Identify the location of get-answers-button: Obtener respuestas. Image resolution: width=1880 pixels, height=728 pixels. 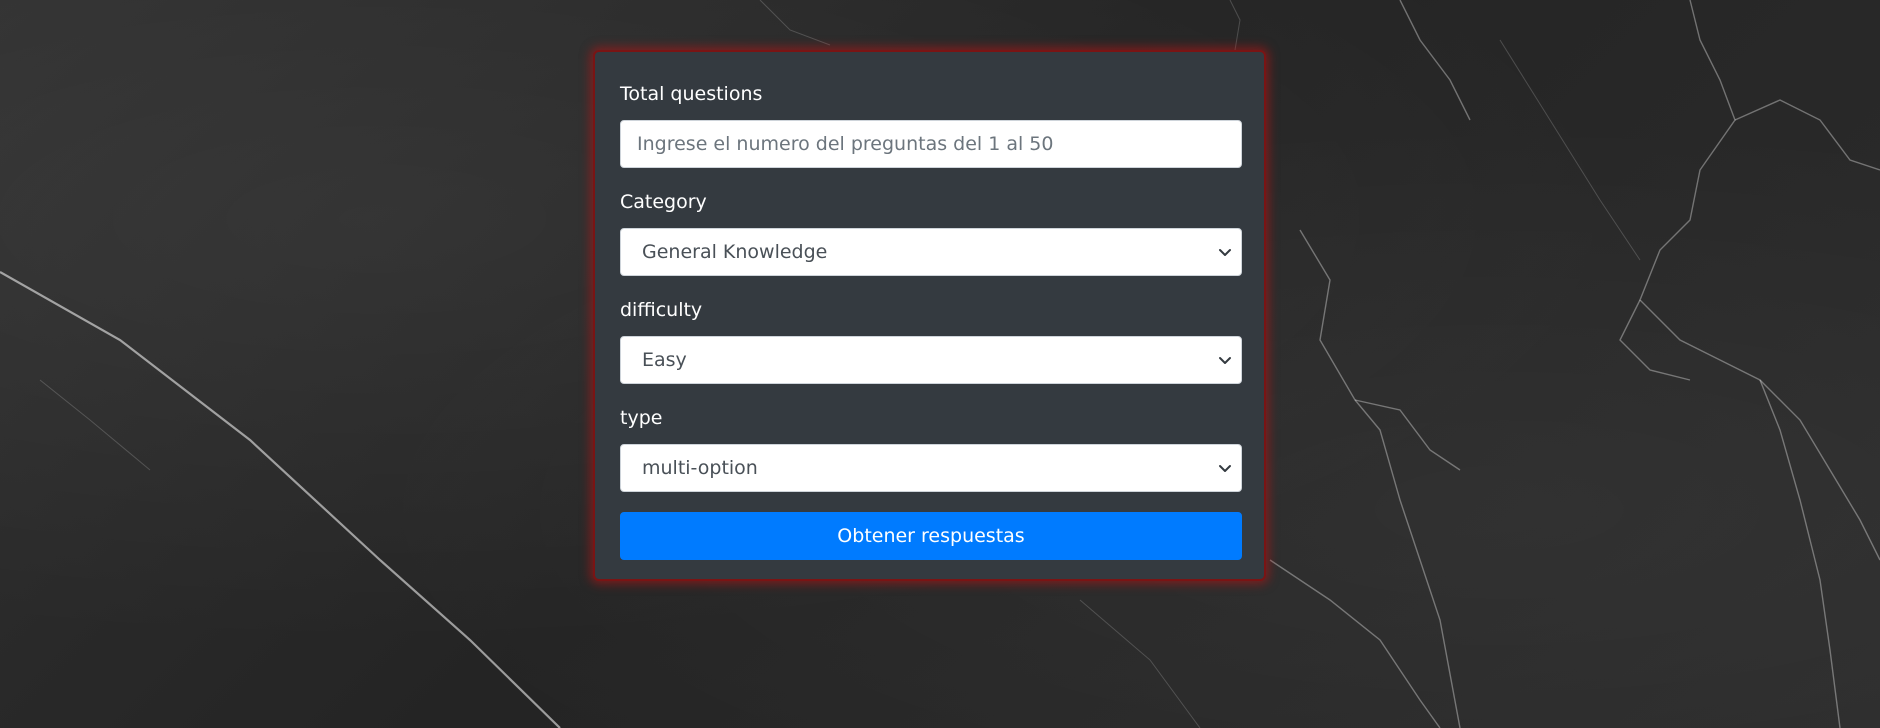
(931, 536).